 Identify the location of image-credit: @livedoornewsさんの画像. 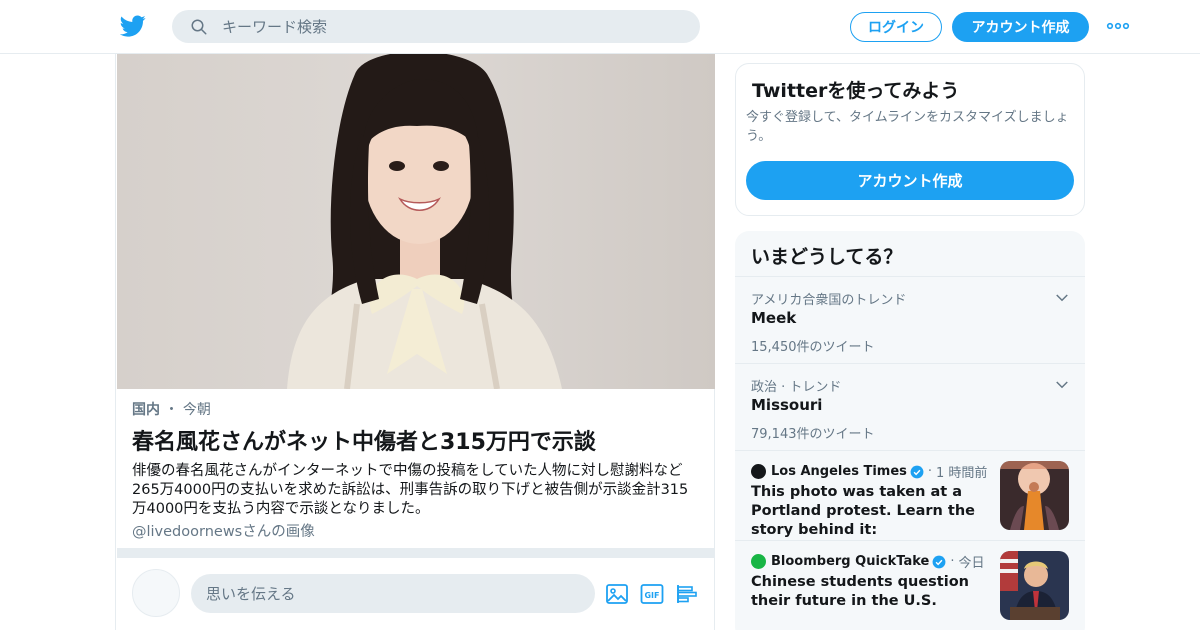
(223, 530).